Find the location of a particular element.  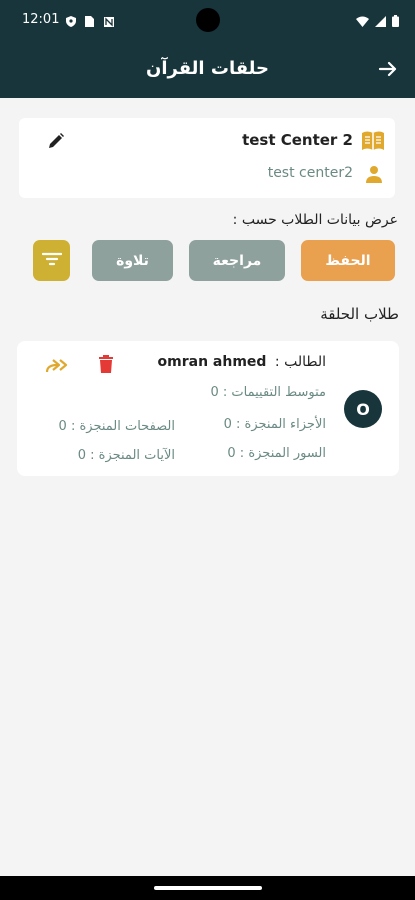

pages-done: الصفحات المنجزة : 0 is located at coordinates (116, 426).